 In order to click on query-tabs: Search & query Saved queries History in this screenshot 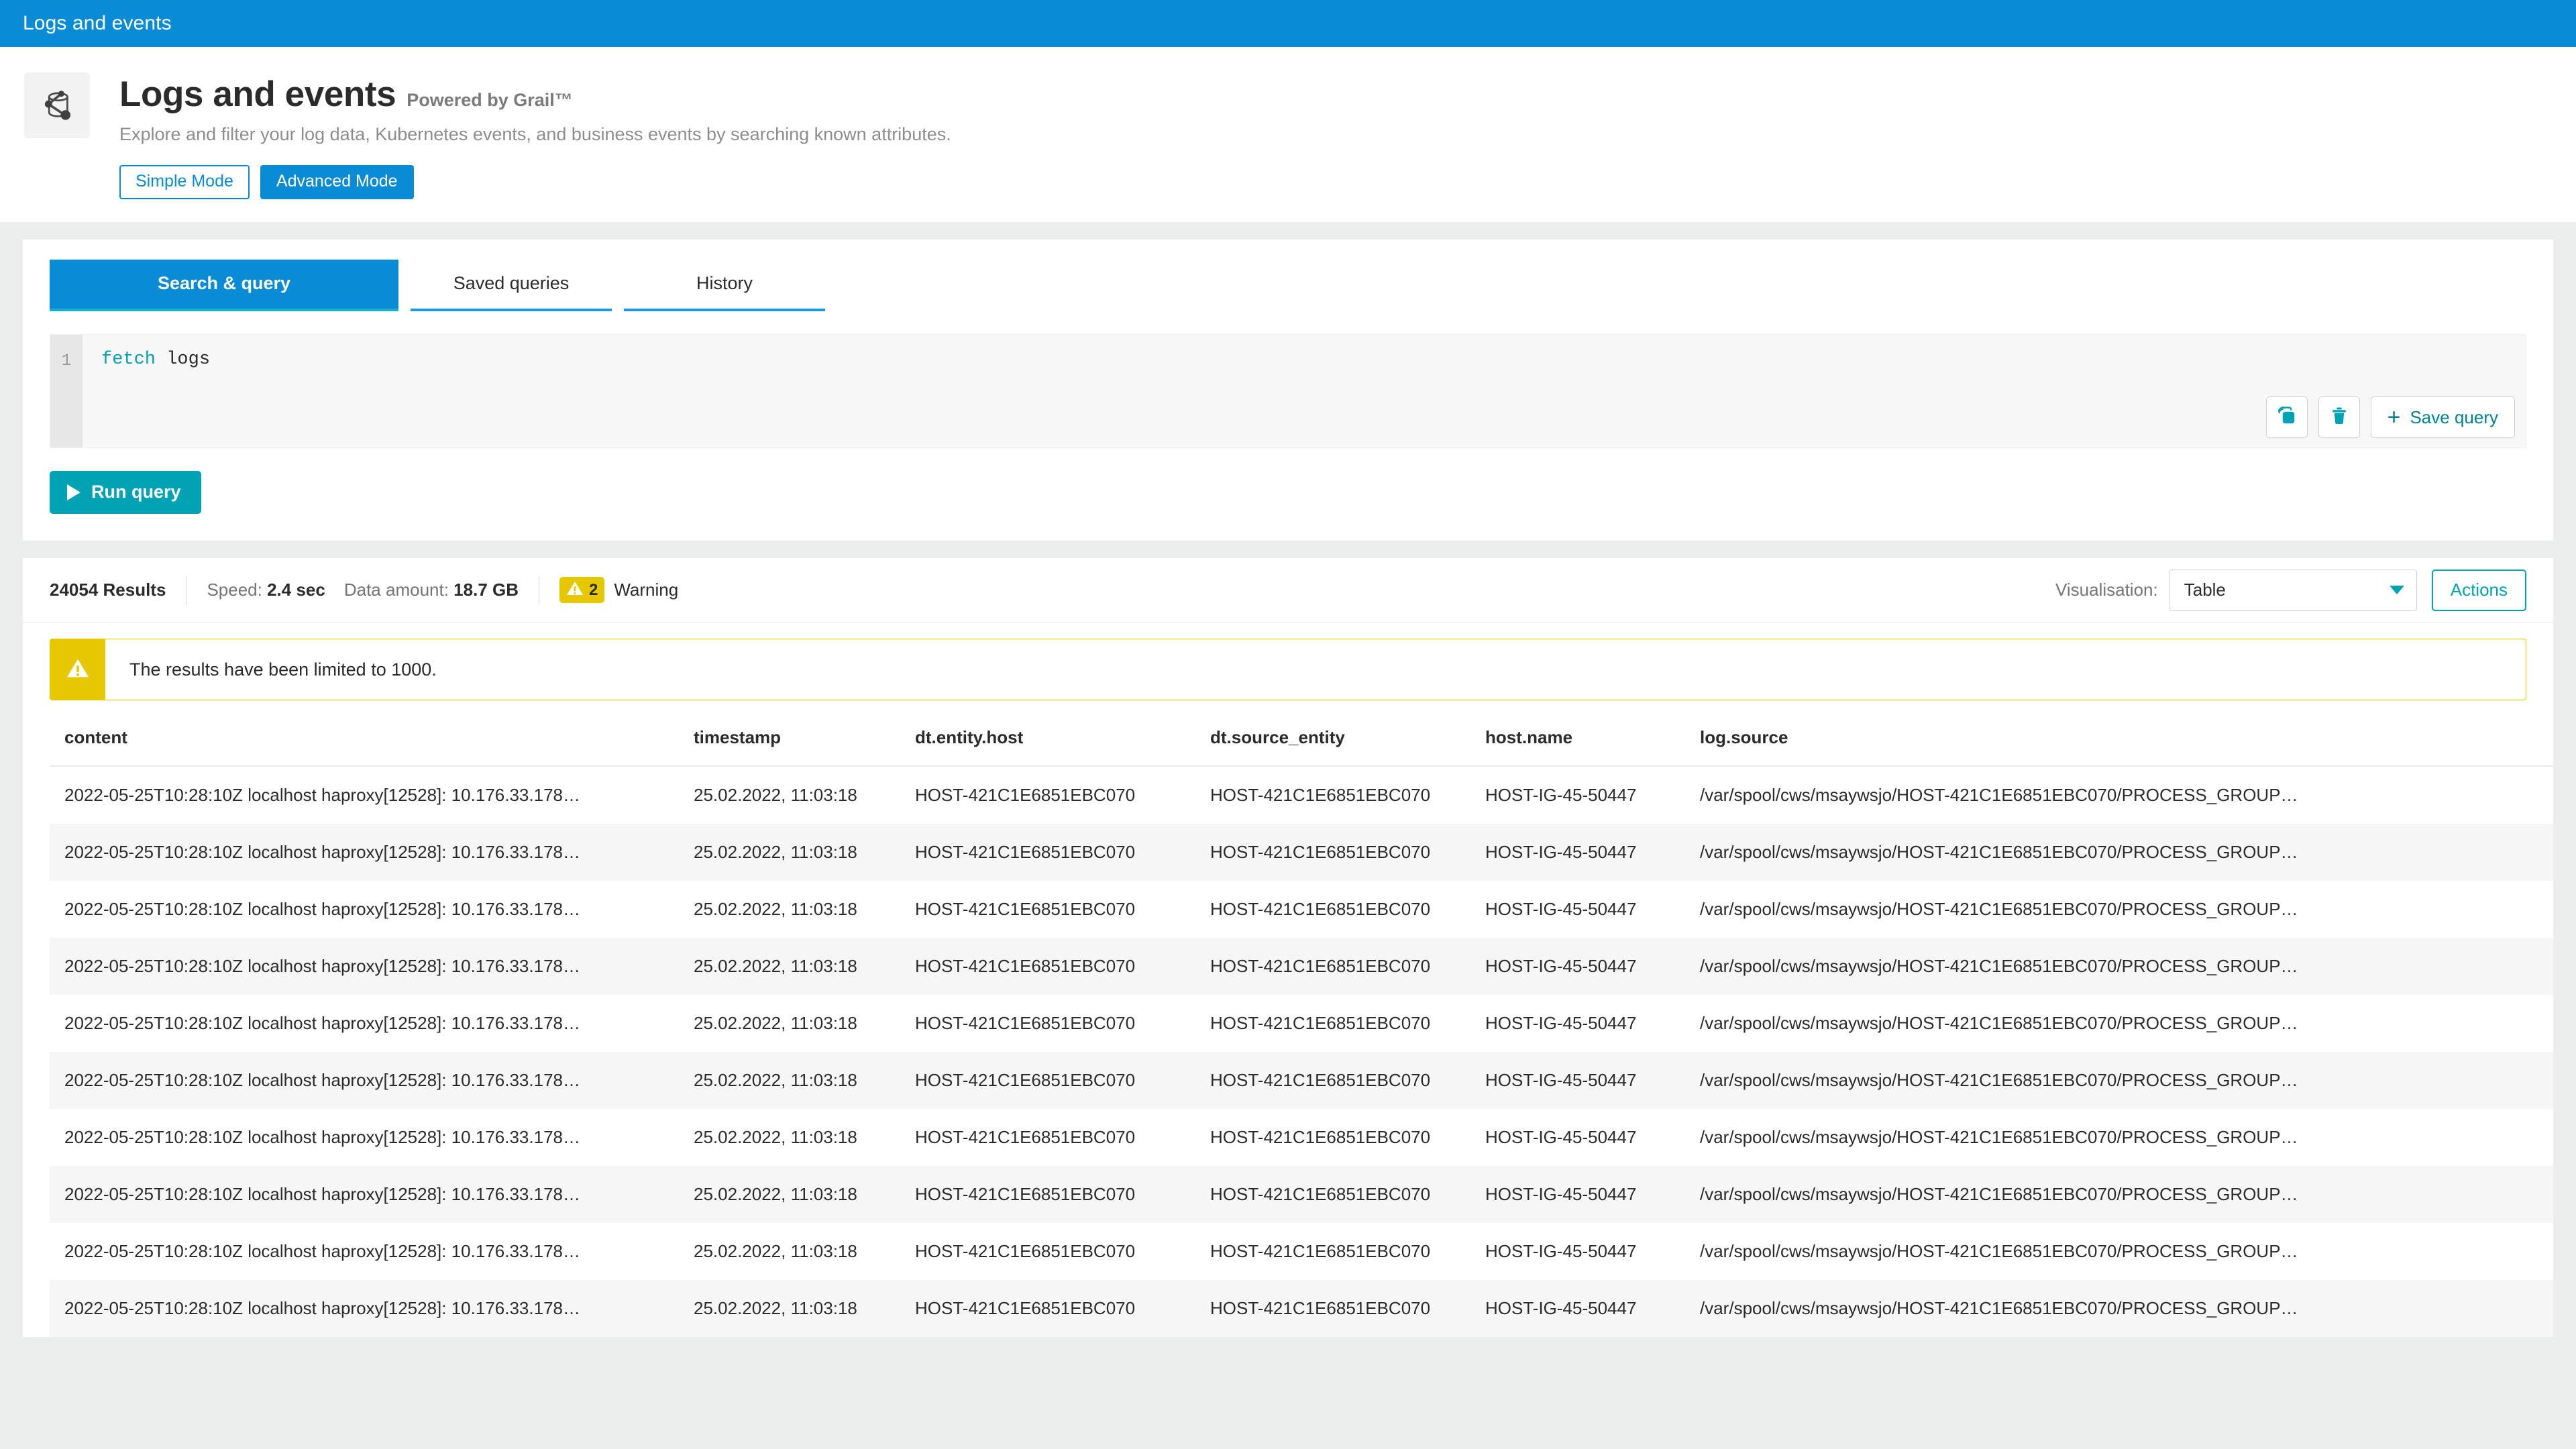, I will do `click(1288, 285)`.